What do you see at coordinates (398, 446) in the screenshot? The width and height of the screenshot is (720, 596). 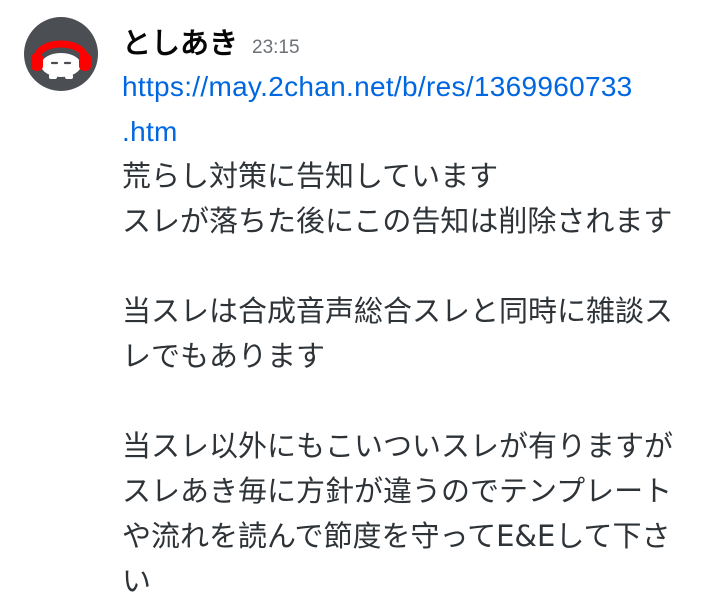 I see `message-text-line: 当スレ以外にもこいついスレが有りますが` at bounding box center [398, 446].